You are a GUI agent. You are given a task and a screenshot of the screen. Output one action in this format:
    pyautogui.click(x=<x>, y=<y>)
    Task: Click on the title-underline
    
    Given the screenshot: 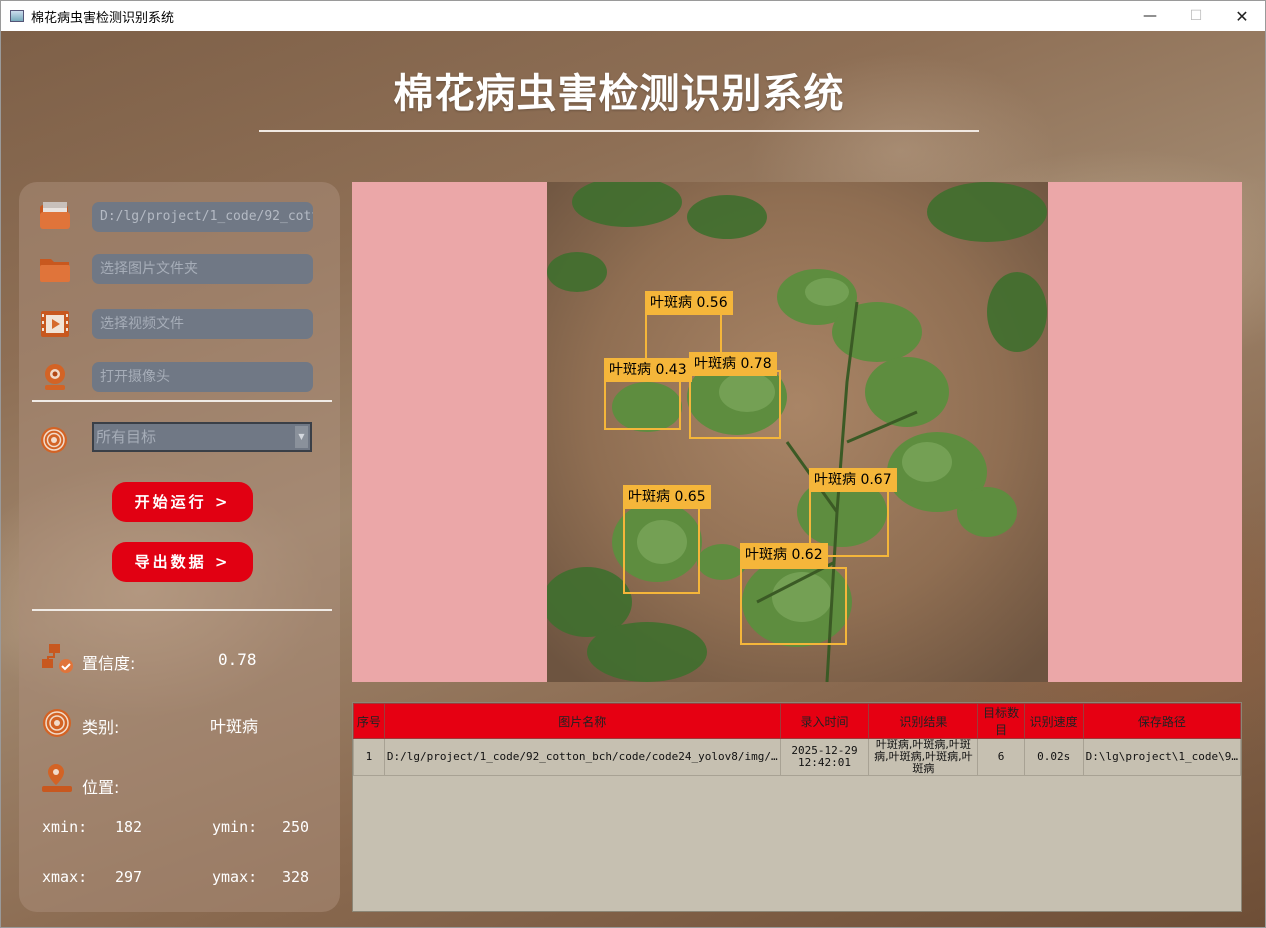 What is the action you would take?
    pyautogui.click(x=619, y=131)
    